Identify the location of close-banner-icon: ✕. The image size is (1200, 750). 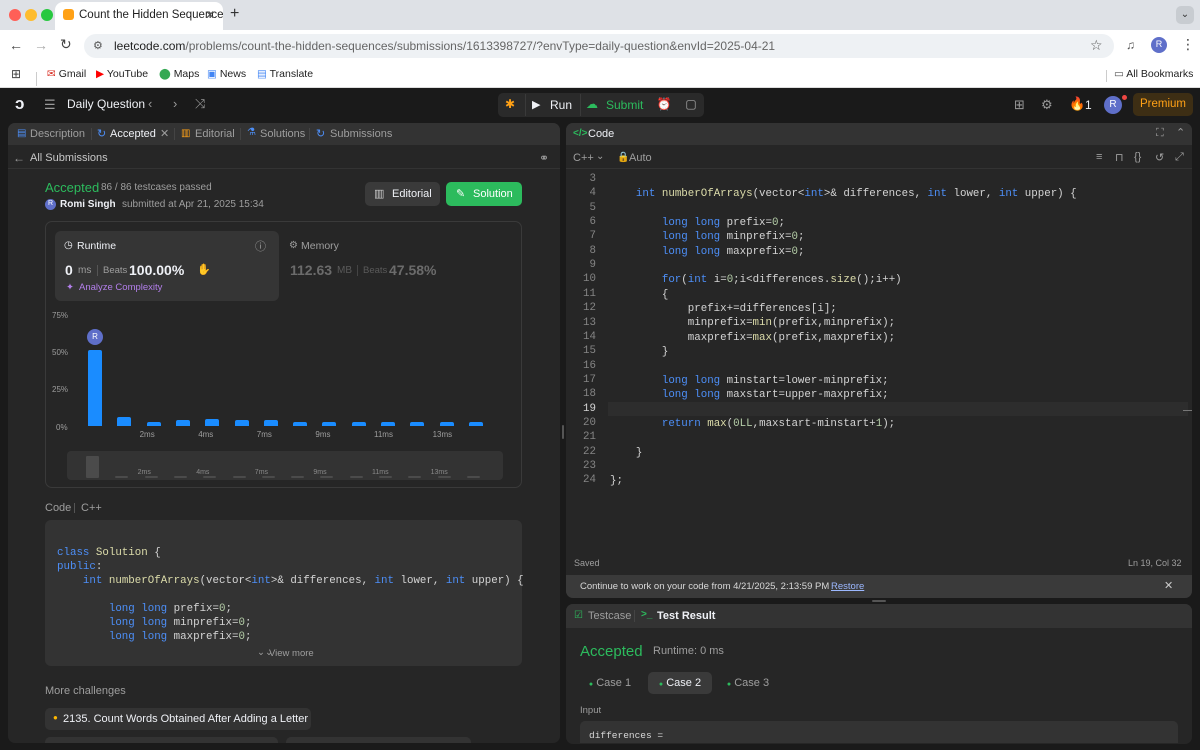
(1168, 585).